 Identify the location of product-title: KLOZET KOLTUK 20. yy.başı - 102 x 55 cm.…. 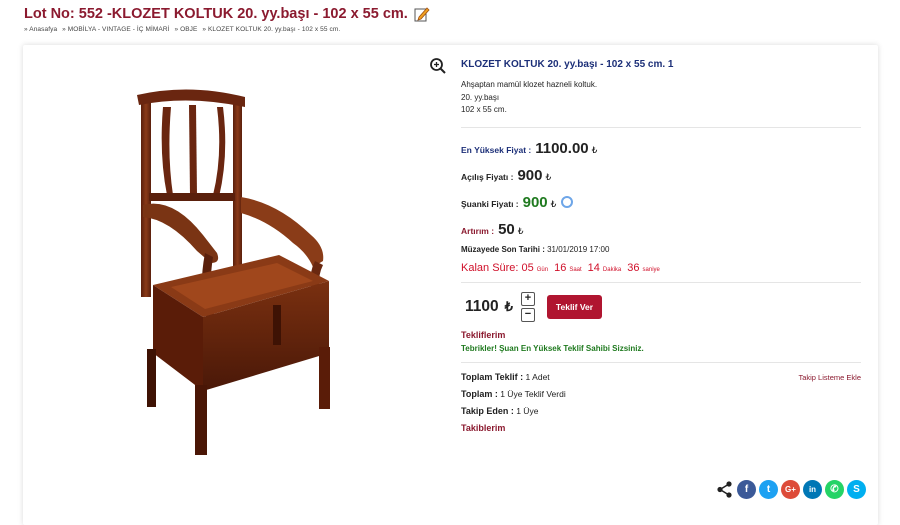
(567, 64).